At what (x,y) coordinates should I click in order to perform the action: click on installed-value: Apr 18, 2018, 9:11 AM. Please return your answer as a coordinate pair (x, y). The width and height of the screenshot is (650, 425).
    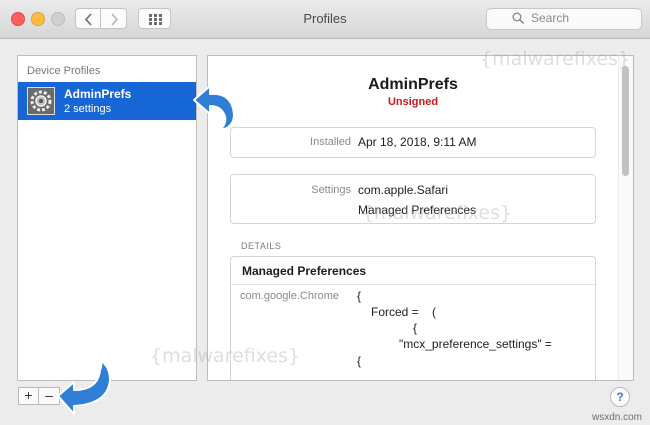
    Looking at the image, I should click on (417, 142).